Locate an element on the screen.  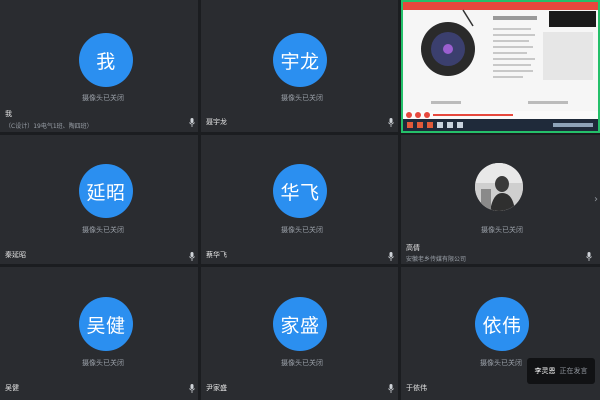
participant-avatar: 延昭 is located at coordinates (106, 191).